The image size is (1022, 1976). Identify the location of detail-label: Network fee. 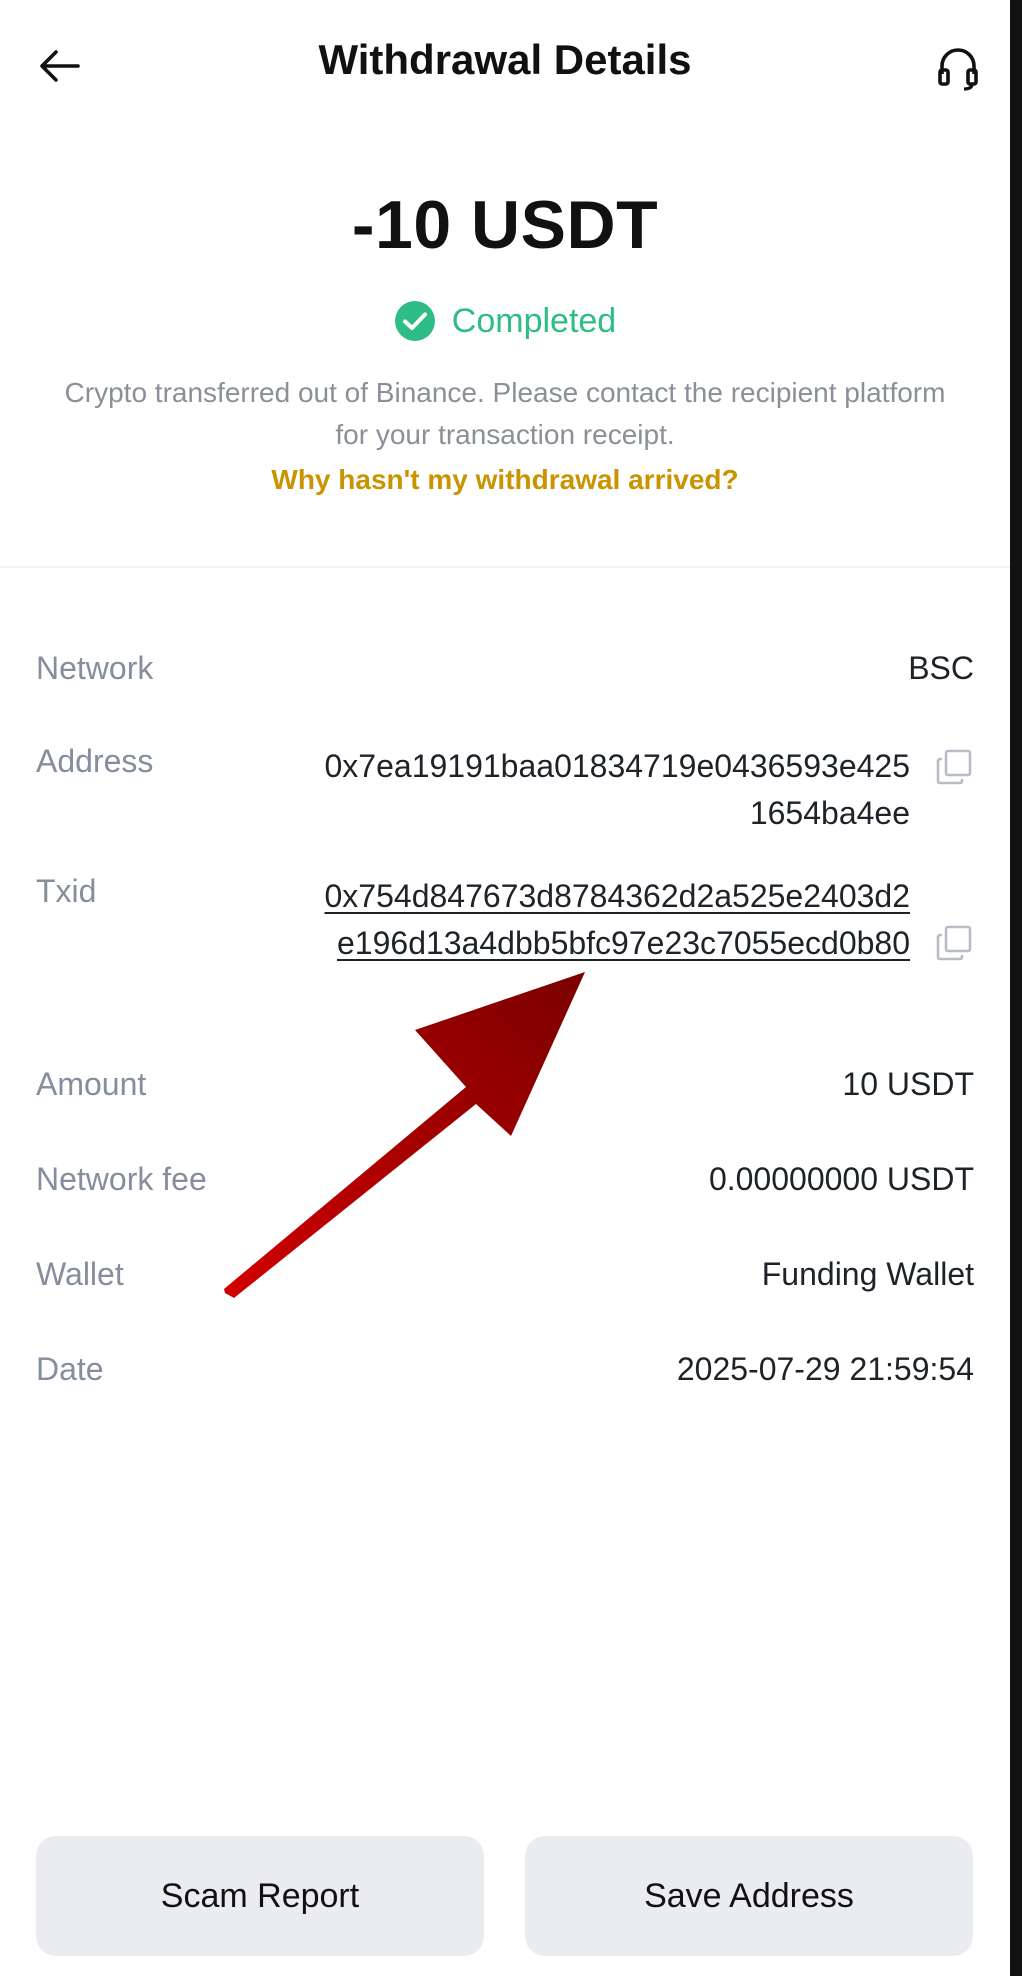
(121, 1179).